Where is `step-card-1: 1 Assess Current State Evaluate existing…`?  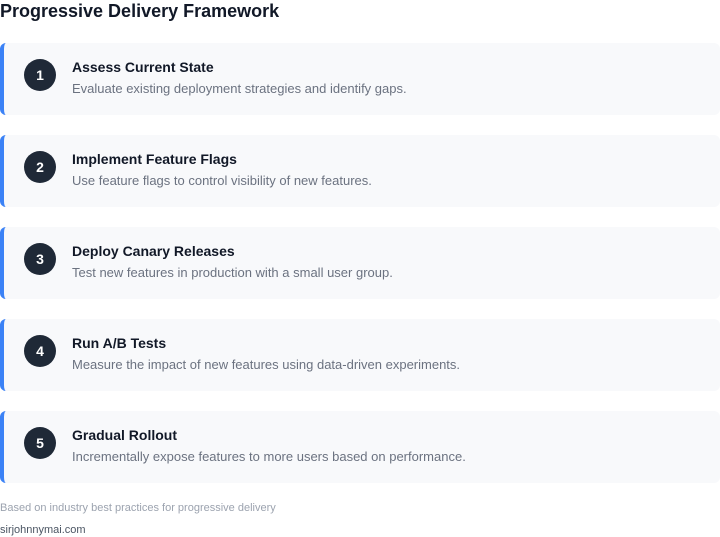 step-card-1: 1 Assess Current State Evaluate existing… is located at coordinates (360, 79).